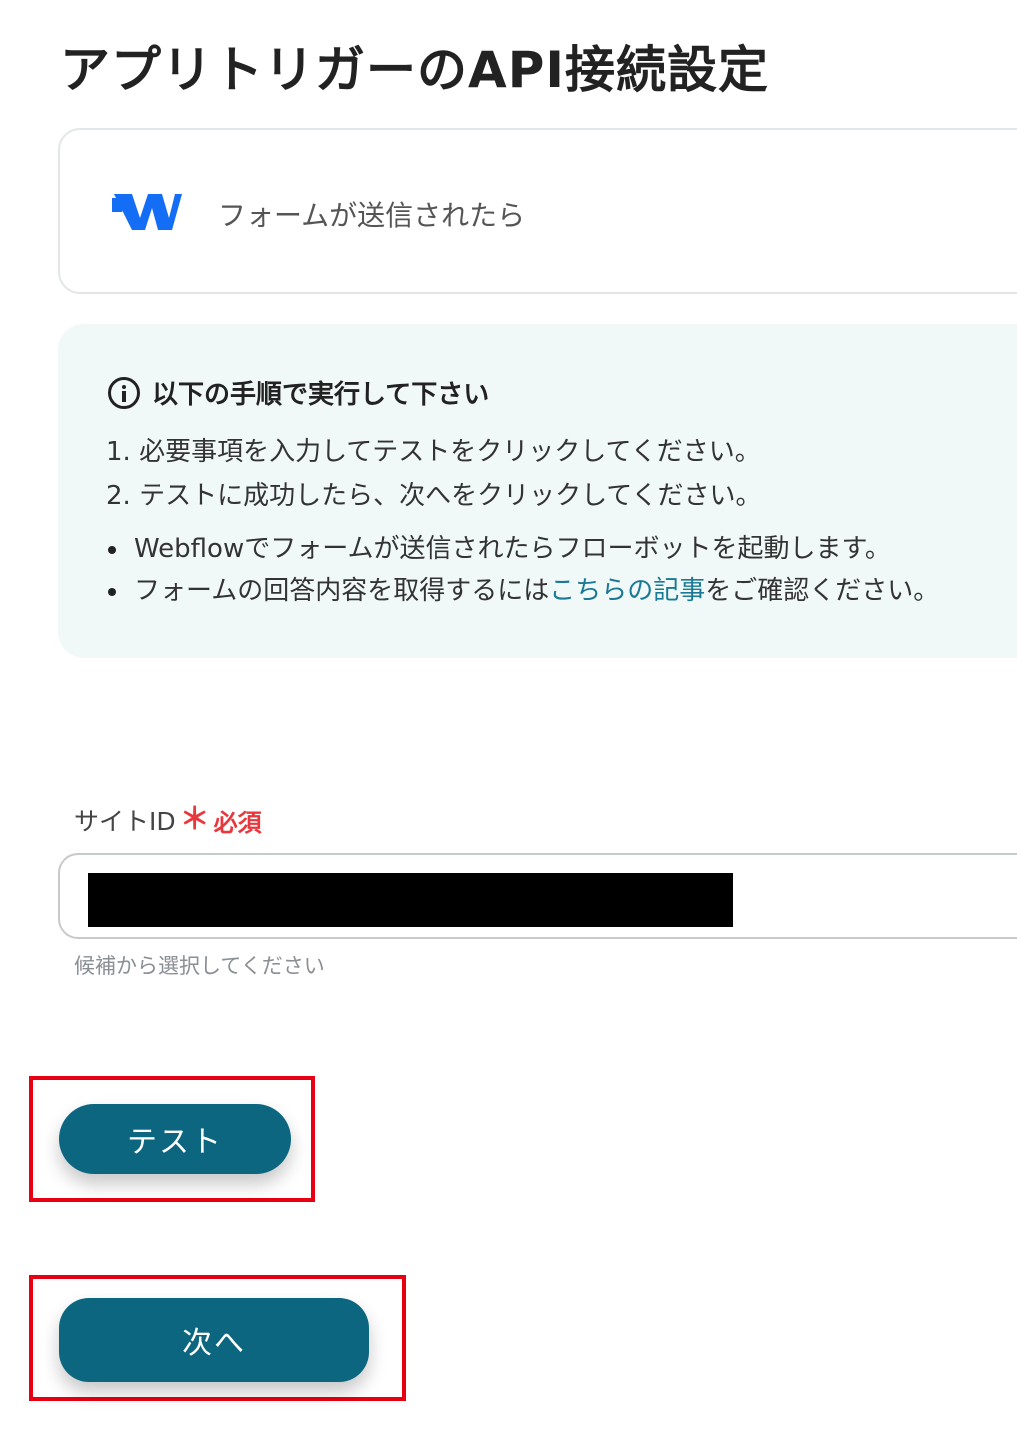  I want to click on article-link: こちらの記事, so click(627, 591).